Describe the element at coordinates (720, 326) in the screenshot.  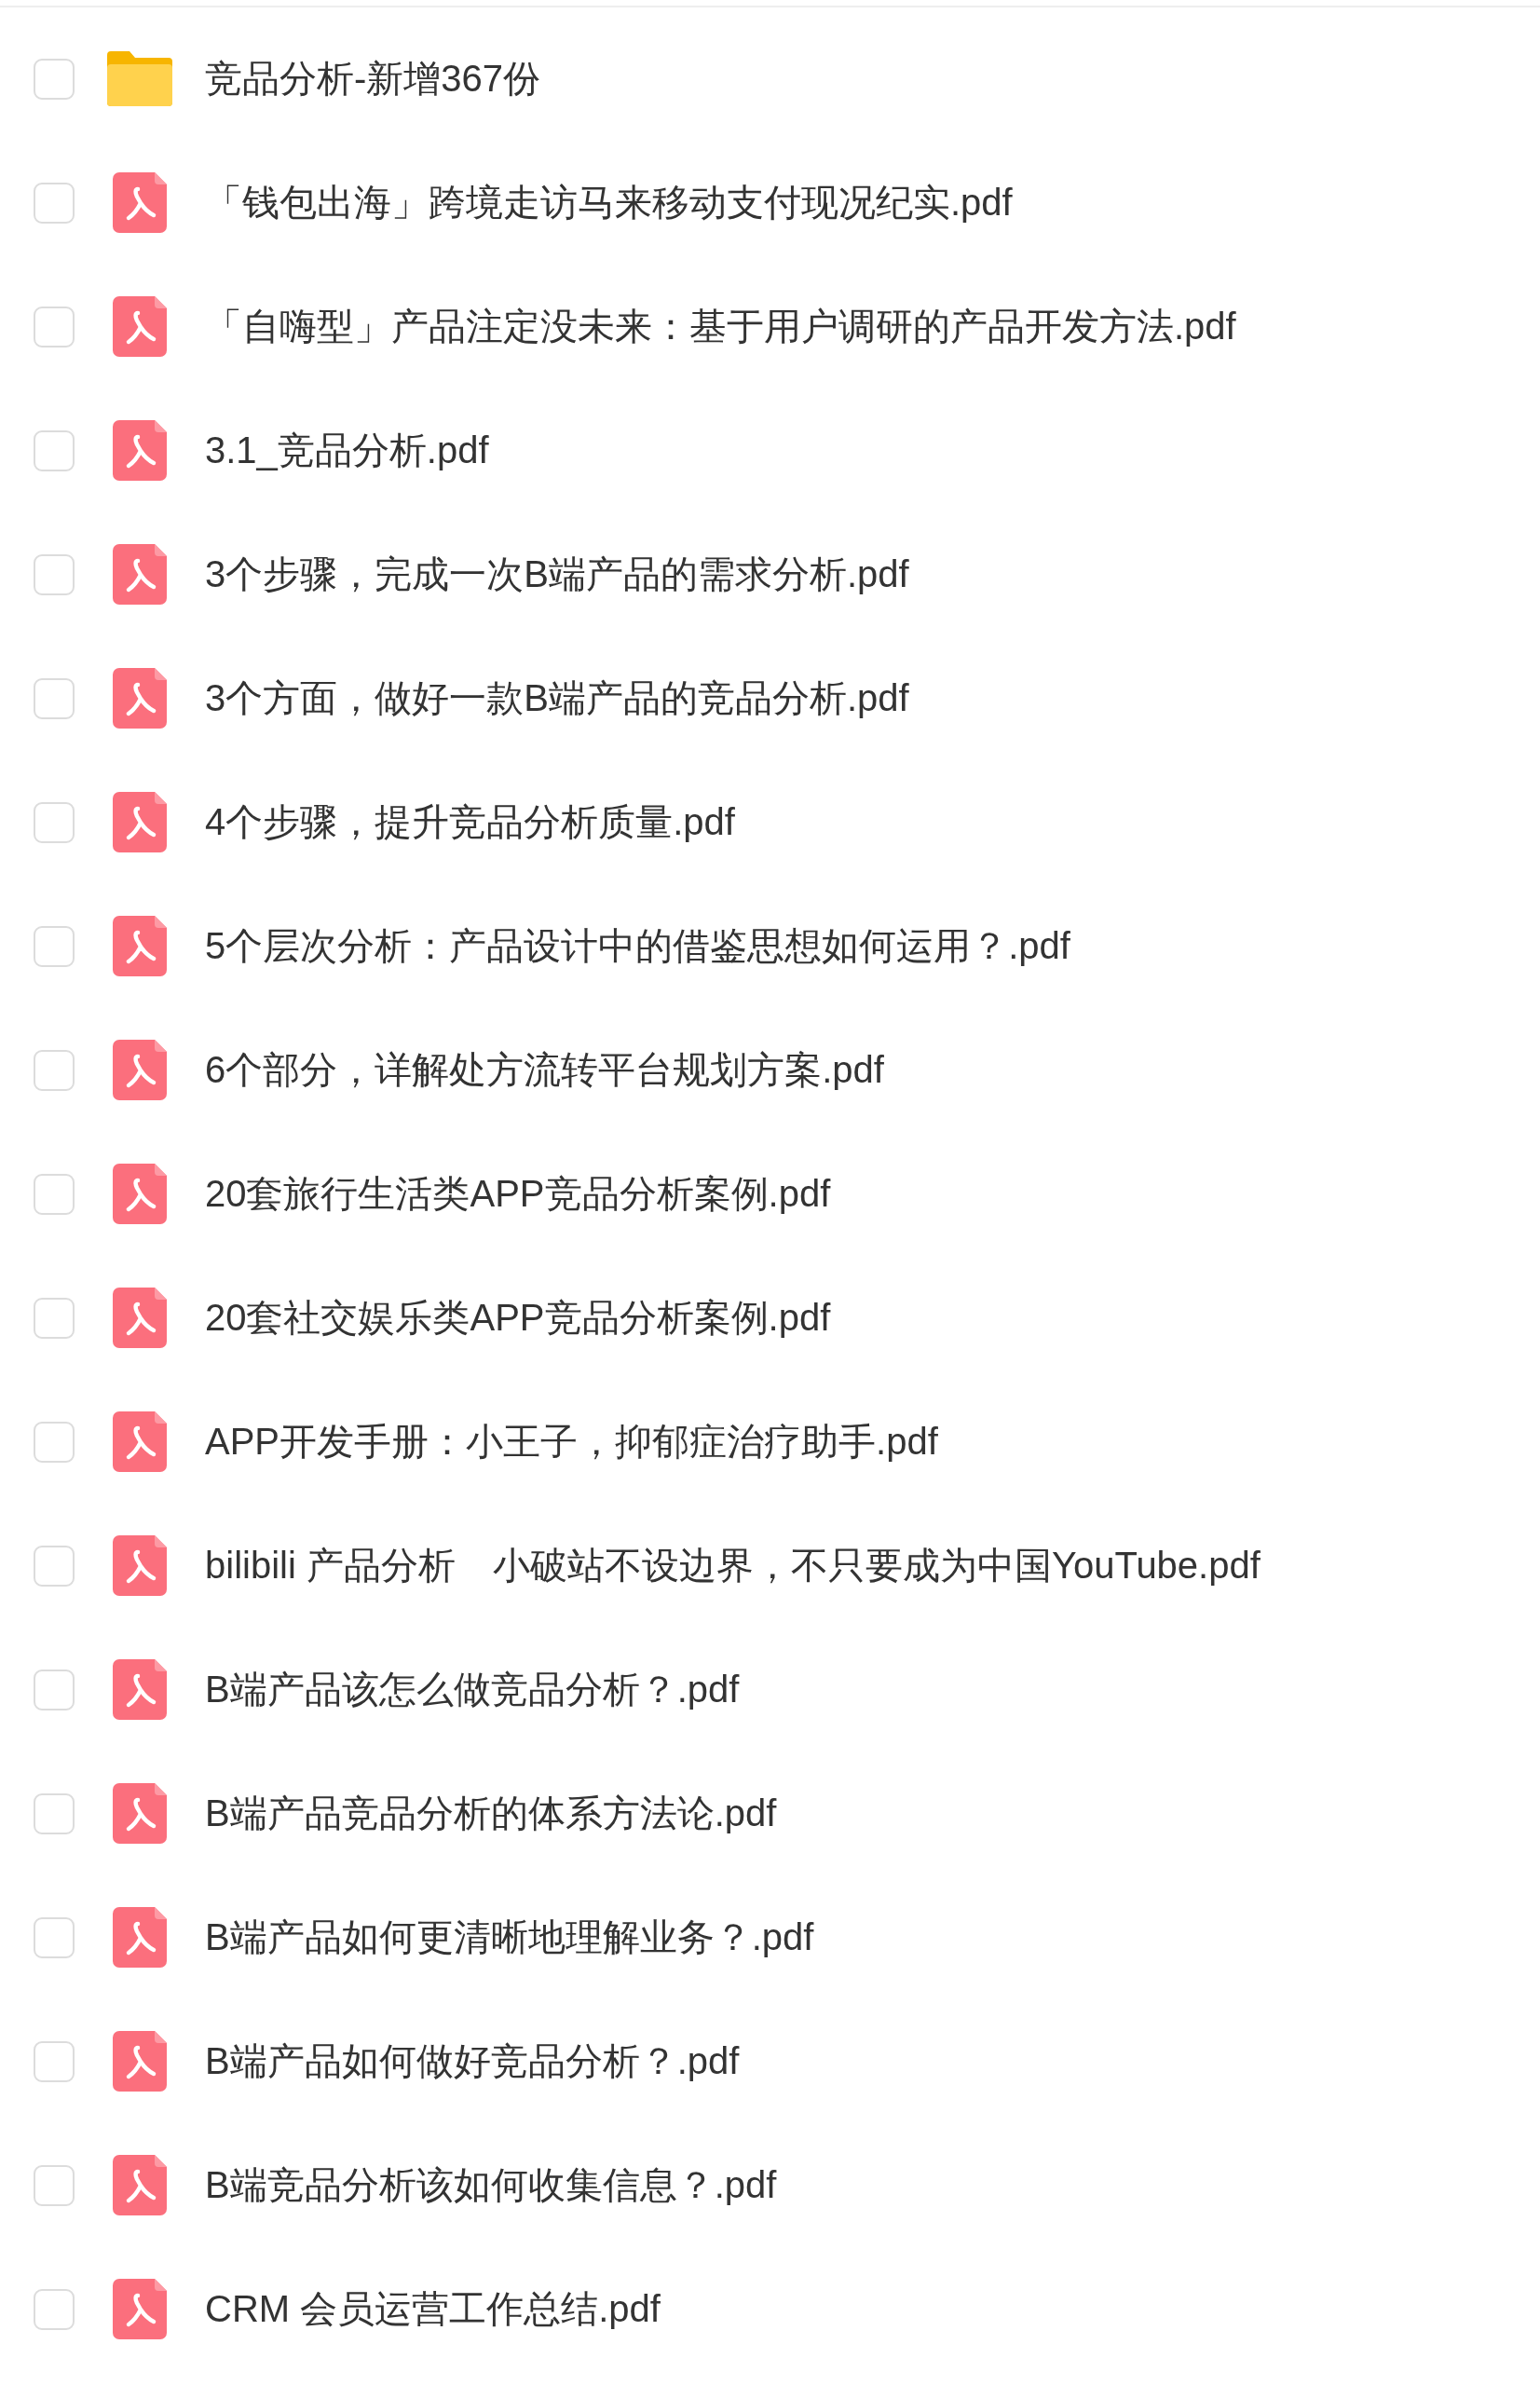
I see `file-name: 「自嗨型」产品注定没未来：基于用户调研的产品开发方法.pdf` at that location.